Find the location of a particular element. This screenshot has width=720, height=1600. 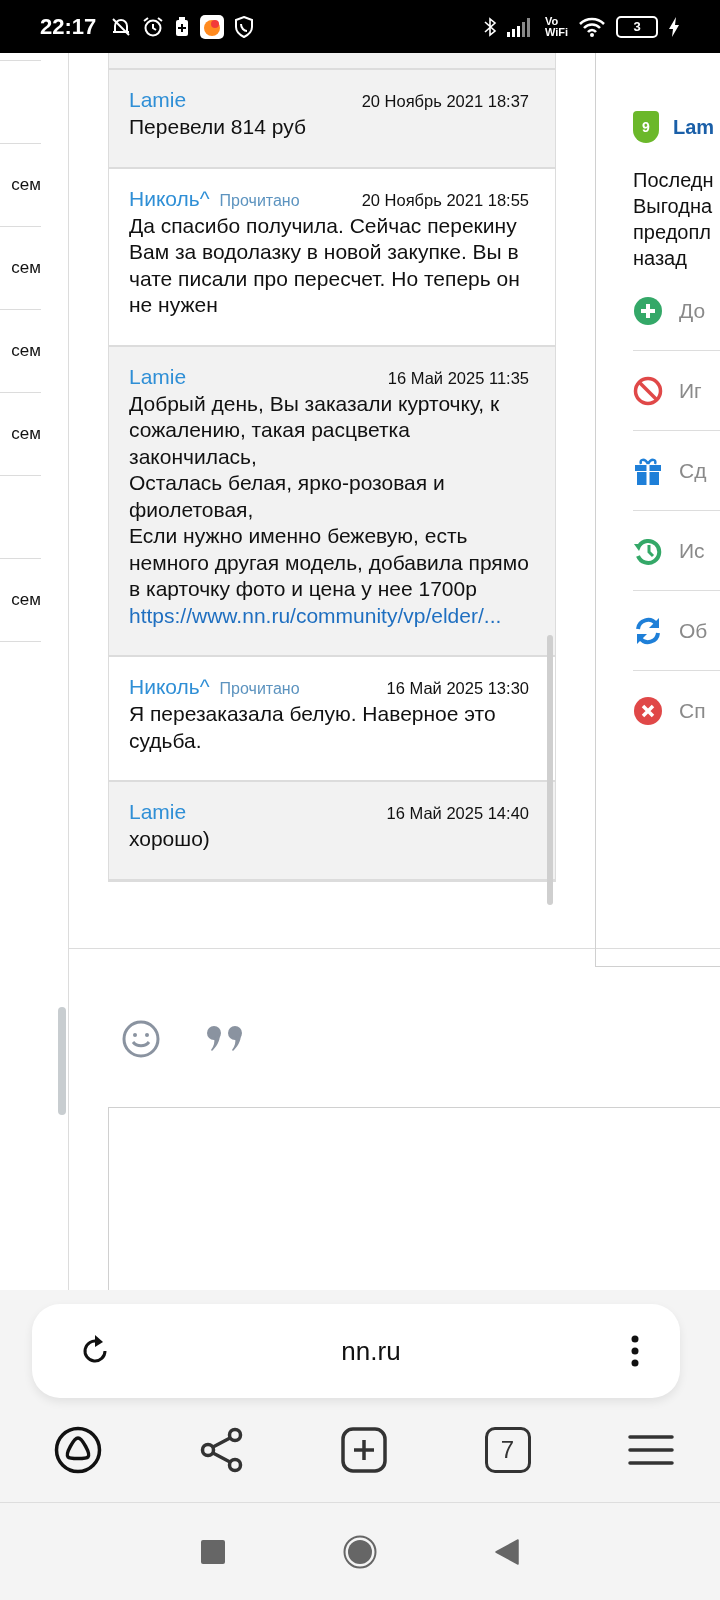

address-bar: nn.ru is located at coordinates (356, 1351).